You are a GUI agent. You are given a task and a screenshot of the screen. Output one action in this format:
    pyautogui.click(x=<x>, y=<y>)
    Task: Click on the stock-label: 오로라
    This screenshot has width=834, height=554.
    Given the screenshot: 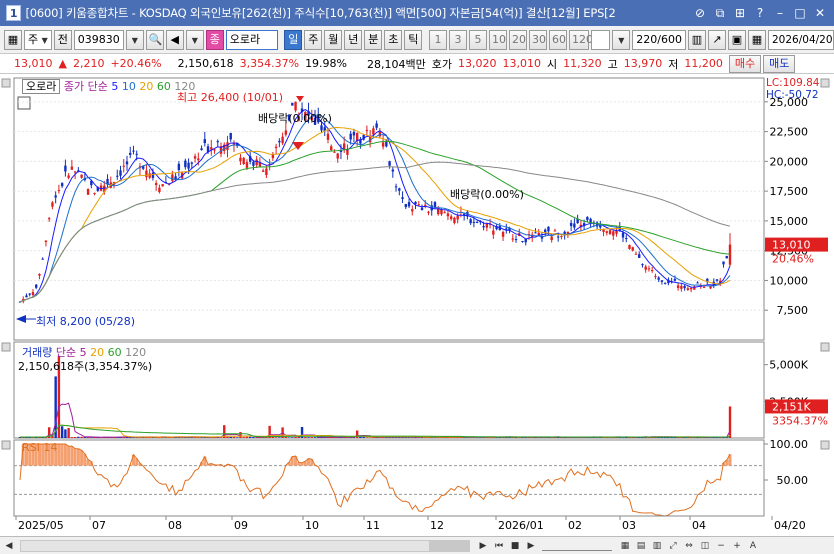 What is the action you would take?
    pyautogui.click(x=41, y=86)
    